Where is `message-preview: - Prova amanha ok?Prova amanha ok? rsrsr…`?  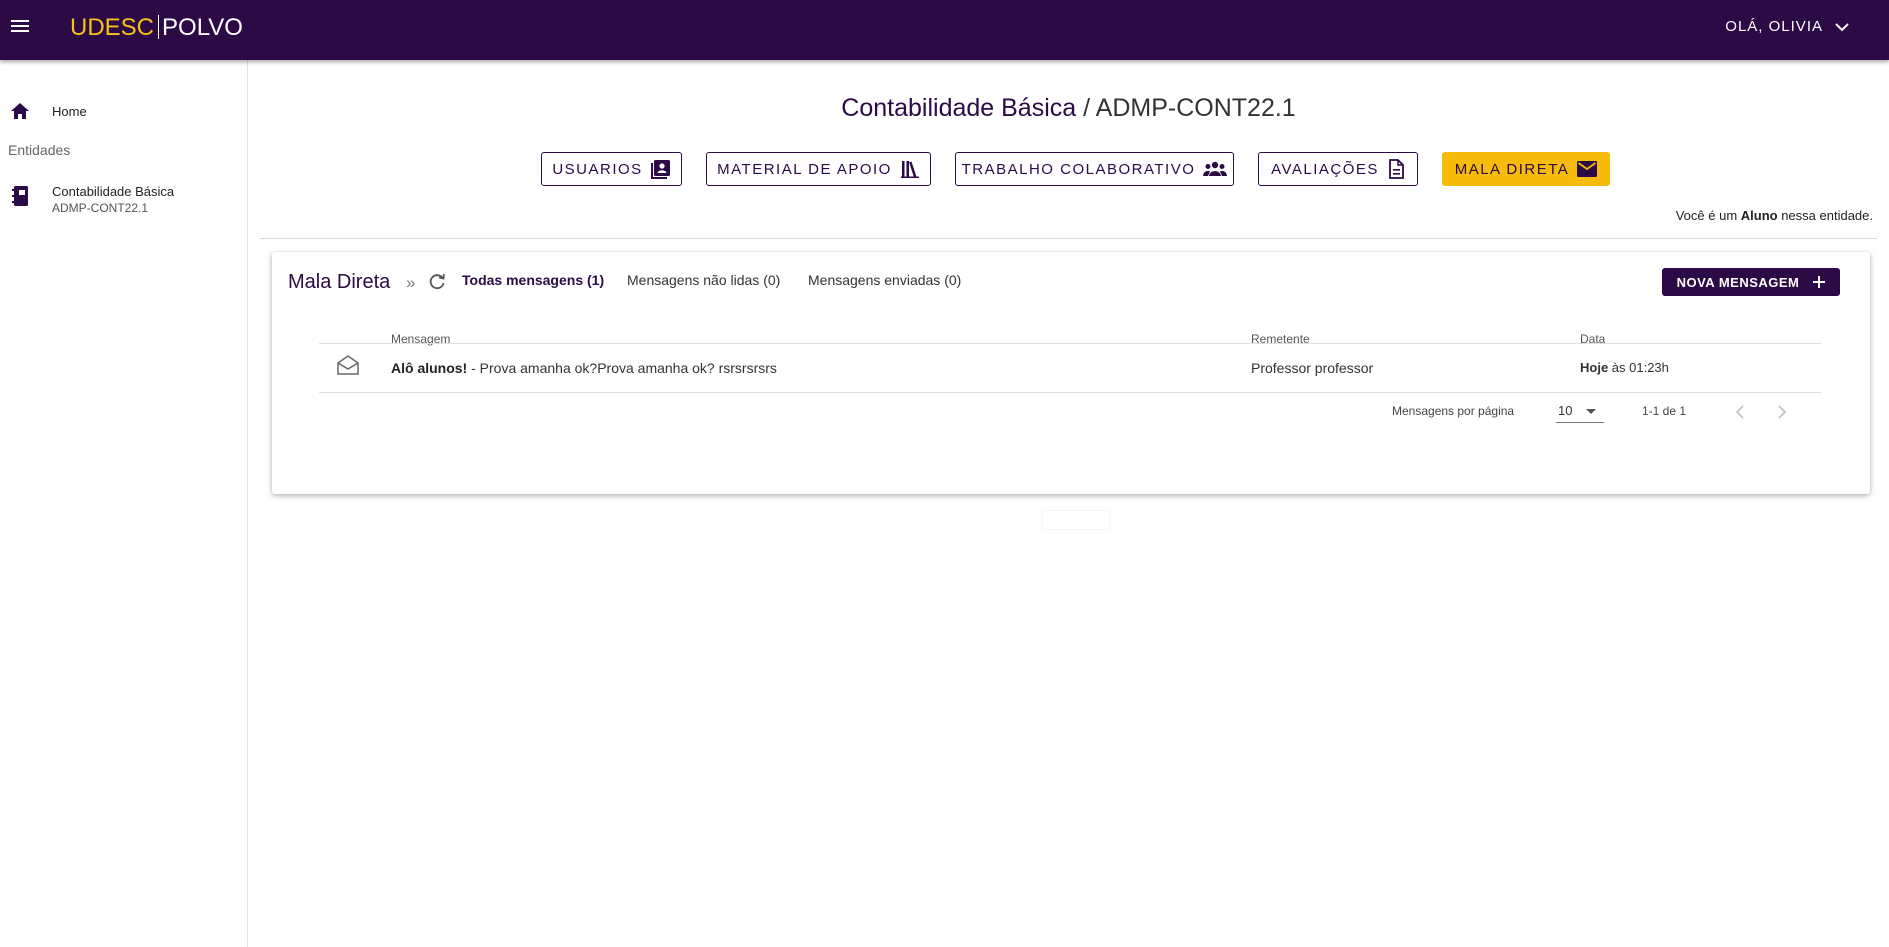
message-preview: - Prova amanha ok?Prova amanha ok? rsrsr… is located at coordinates (622, 368).